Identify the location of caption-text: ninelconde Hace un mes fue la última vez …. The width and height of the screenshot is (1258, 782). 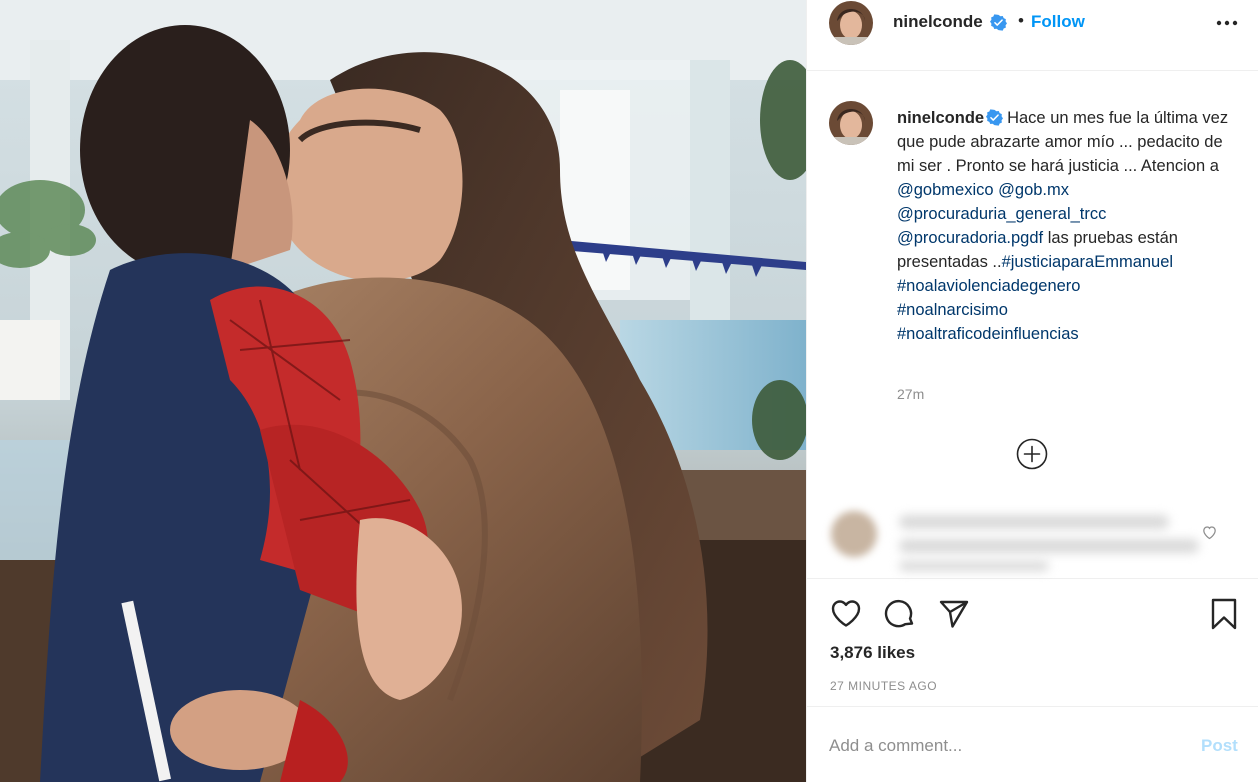
(1069, 226).